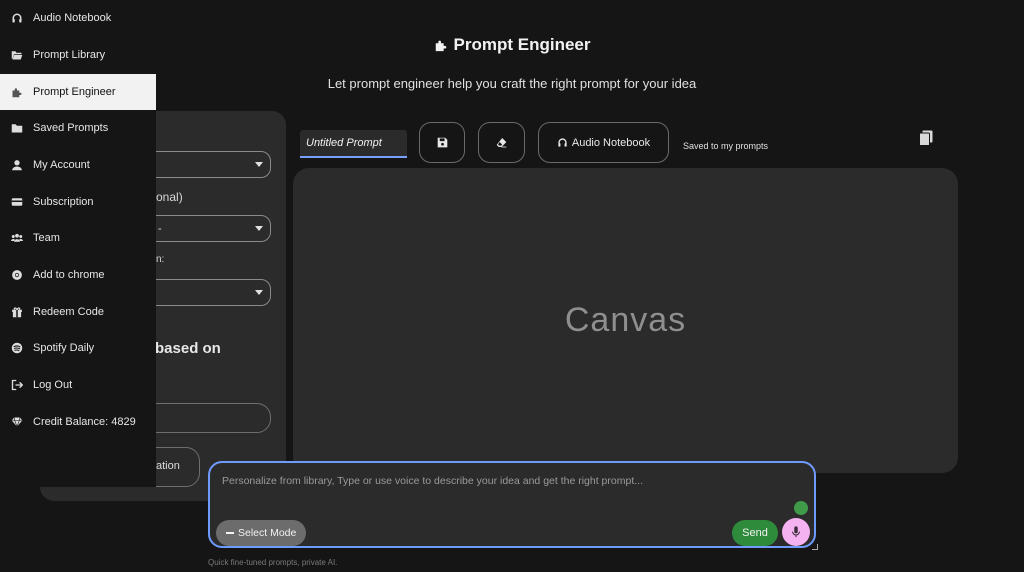 This screenshot has width=1024, height=572. Describe the element at coordinates (801, 508) in the screenshot. I see `grammar-badge-icon` at that location.